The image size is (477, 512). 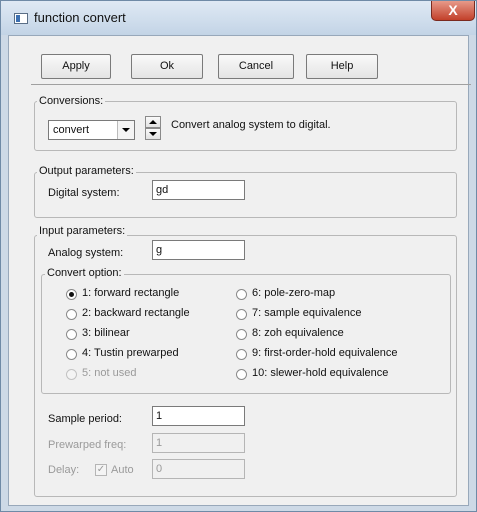 I want to click on help-button: Help, so click(x=342, y=66).